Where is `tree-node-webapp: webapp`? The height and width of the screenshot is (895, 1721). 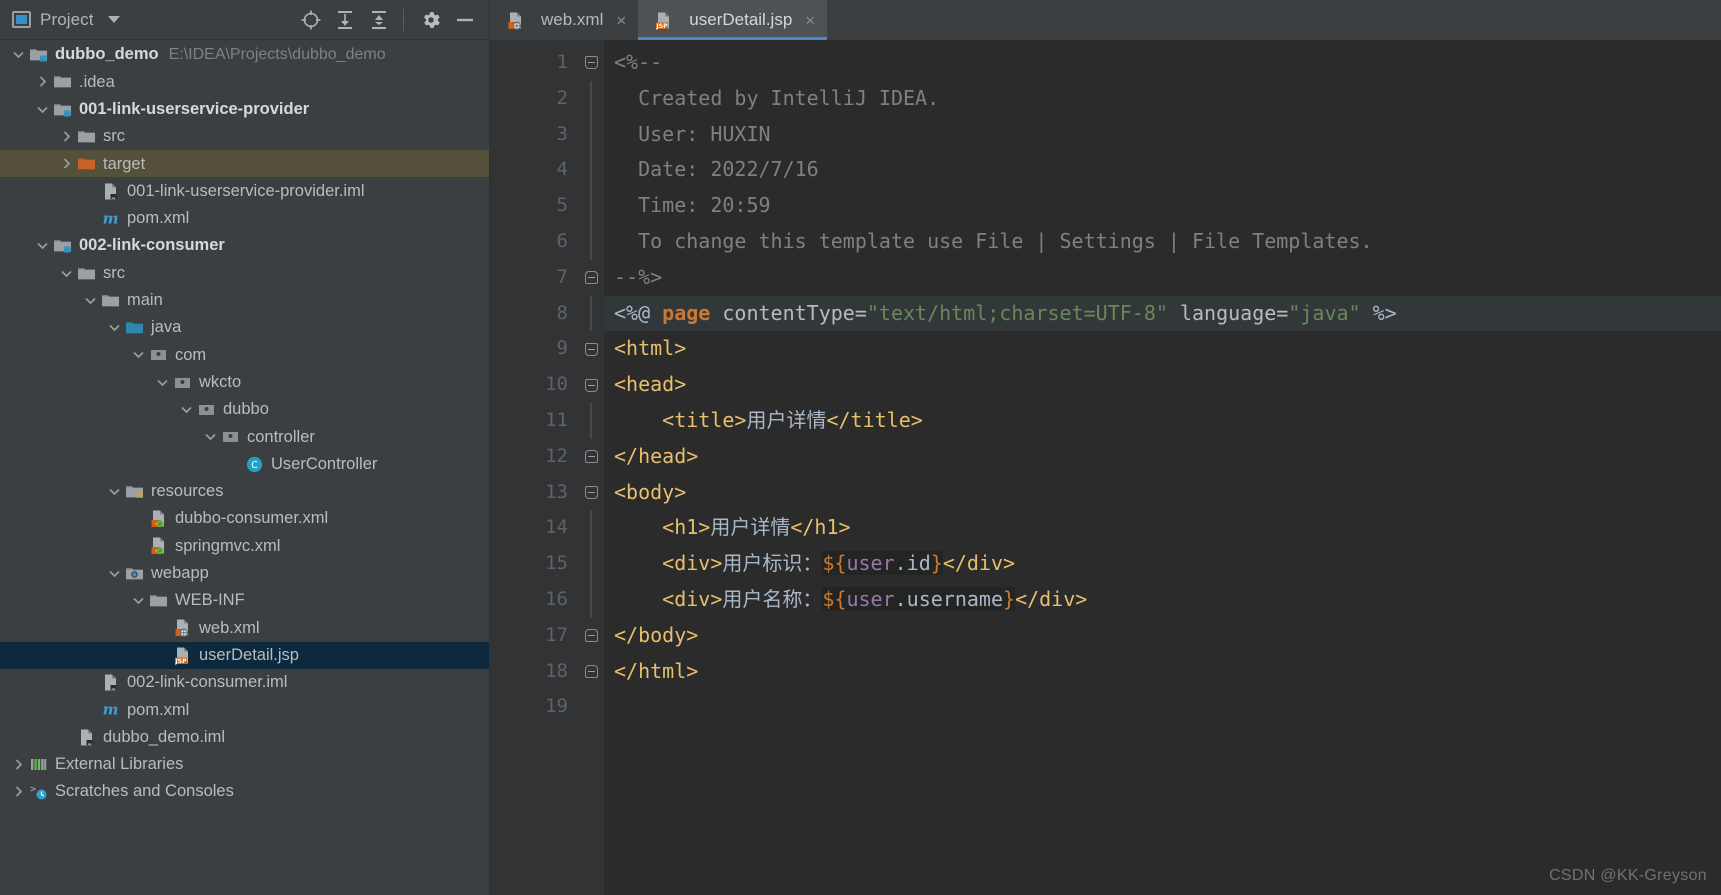 tree-node-webapp: webapp is located at coordinates (244, 573).